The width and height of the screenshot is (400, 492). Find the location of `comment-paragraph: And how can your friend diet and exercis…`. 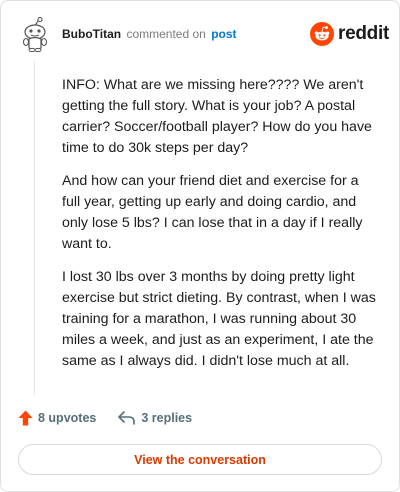

comment-paragraph: And how can your friend diet and exercis… is located at coordinates (212, 212).